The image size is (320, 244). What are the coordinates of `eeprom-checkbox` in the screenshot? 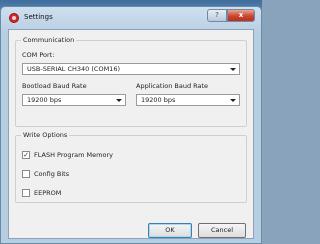 It's located at (26, 193).